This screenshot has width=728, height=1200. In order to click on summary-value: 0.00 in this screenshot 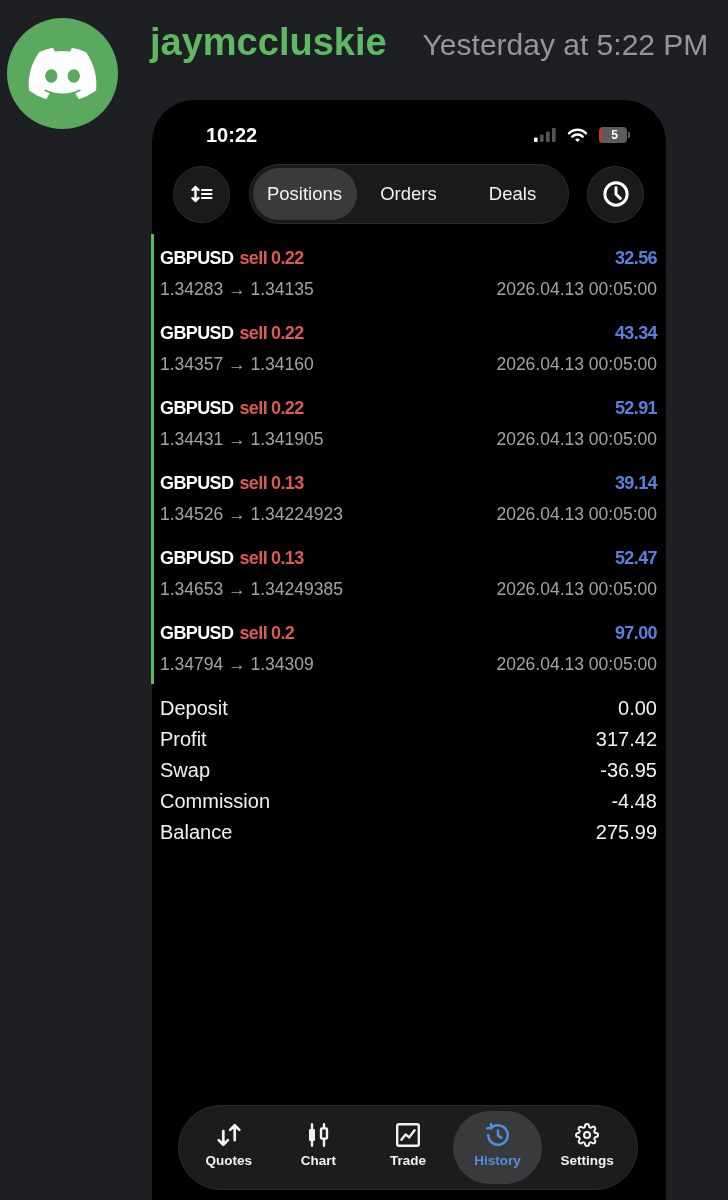, I will do `click(637, 708)`.